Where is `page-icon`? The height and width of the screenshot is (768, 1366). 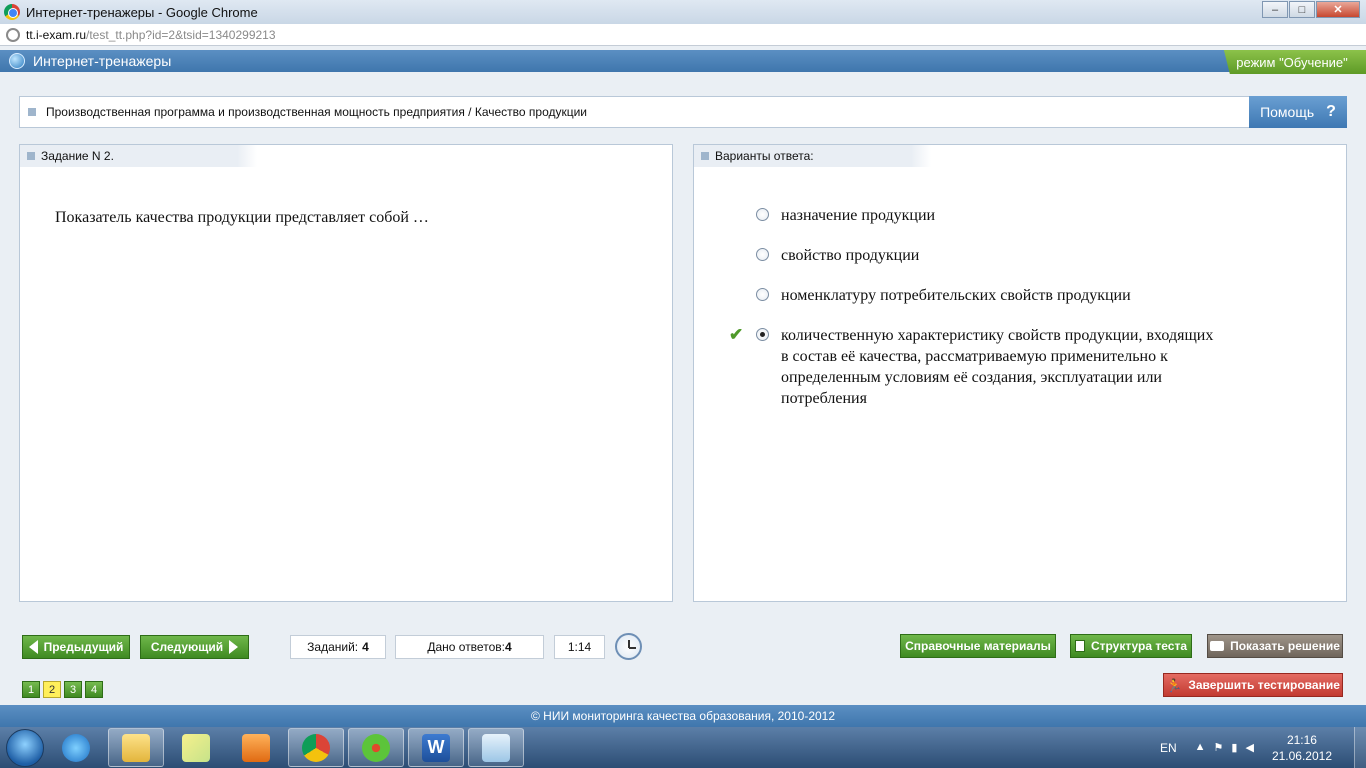 page-icon is located at coordinates (13, 34).